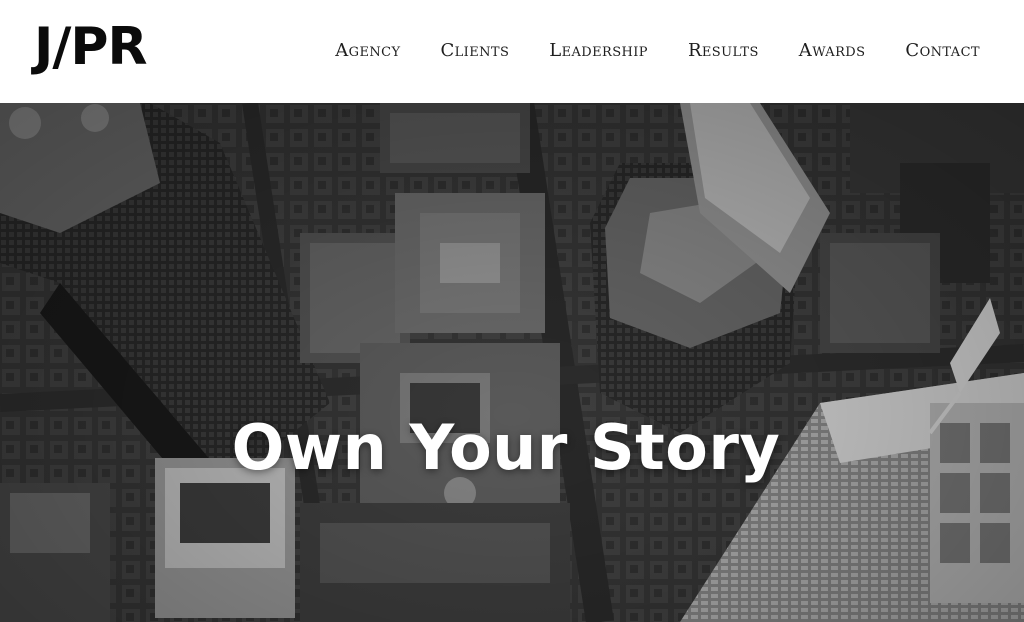 The width and height of the screenshot is (1024, 622). What do you see at coordinates (367, 51) in the screenshot?
I see `nav-link-agency: Agency` at bounding box center [367, 51].